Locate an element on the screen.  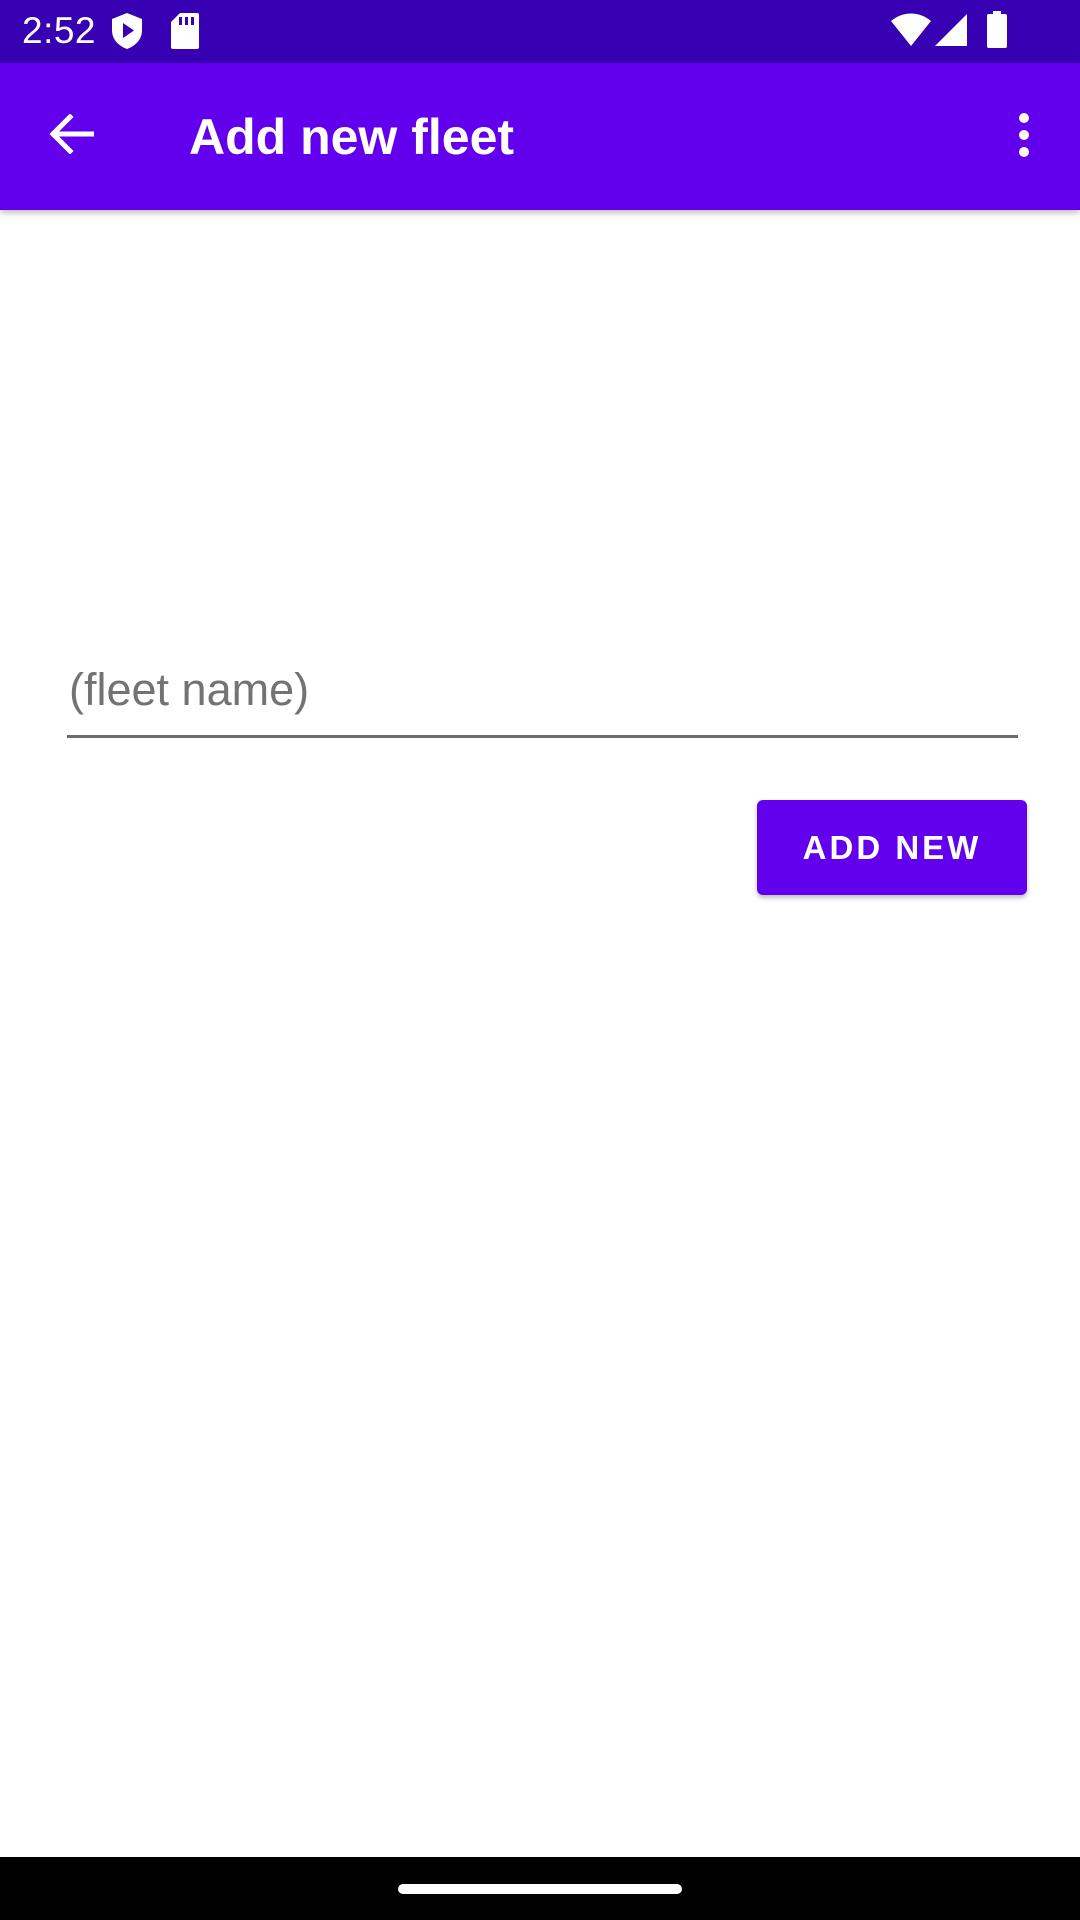
page-title: Add new fleet is located at coordinates (352, 137).